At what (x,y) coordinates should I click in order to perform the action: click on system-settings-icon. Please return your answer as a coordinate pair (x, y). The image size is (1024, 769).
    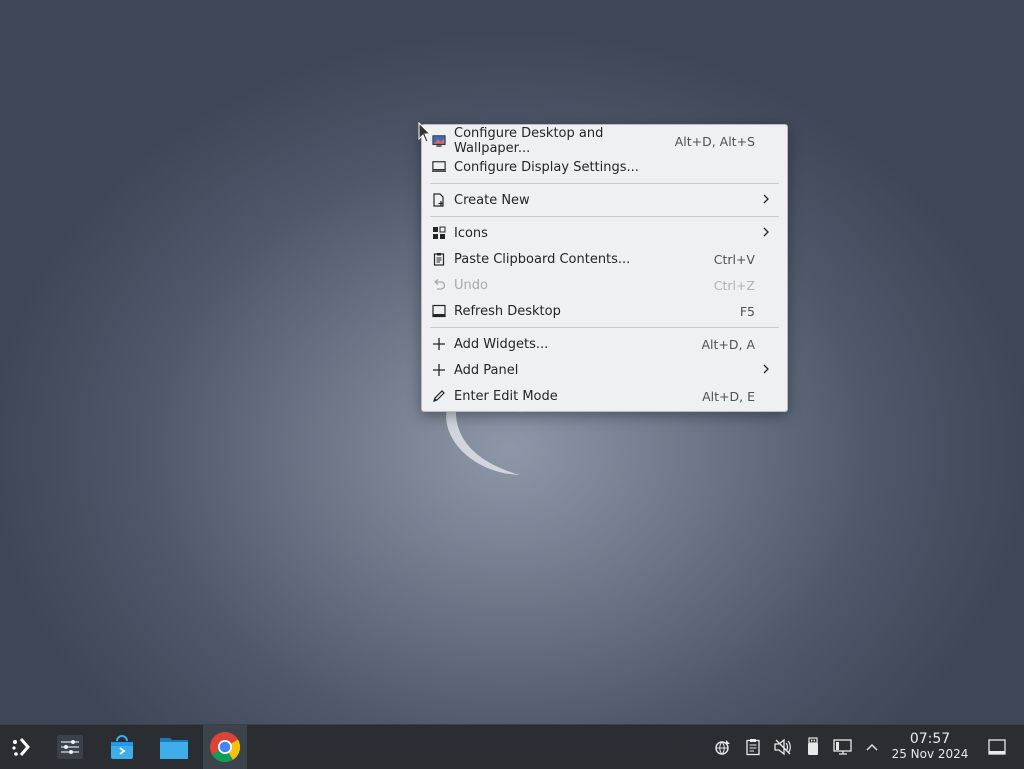
    Looking at the image, I should click on (70, 747).